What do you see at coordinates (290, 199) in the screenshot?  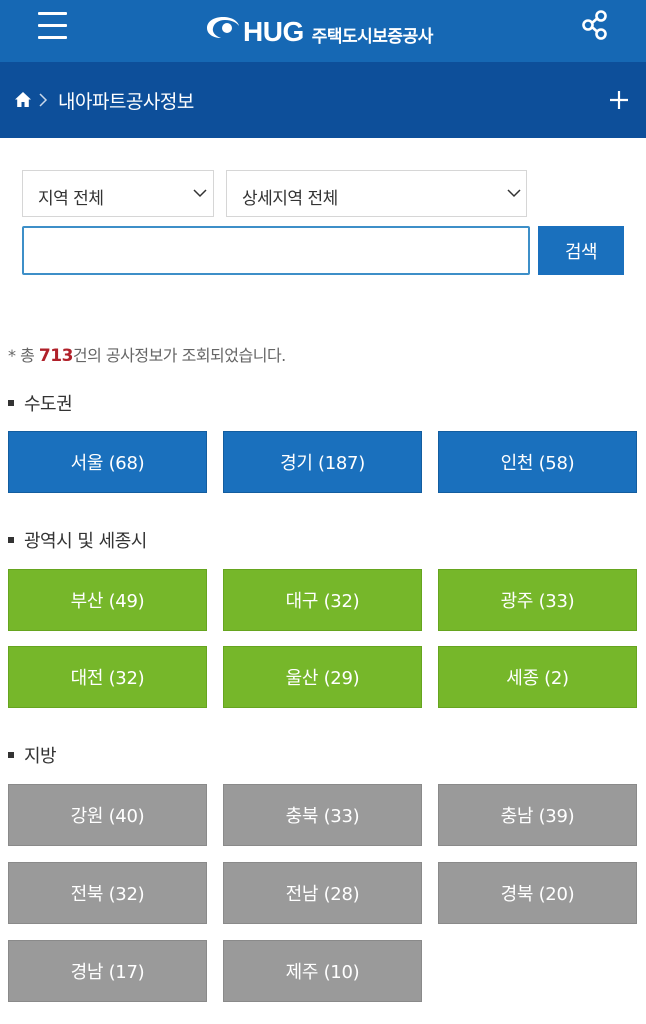 I see `detail-select-value: 상세지역 전체` at bounding box center [290, 199].